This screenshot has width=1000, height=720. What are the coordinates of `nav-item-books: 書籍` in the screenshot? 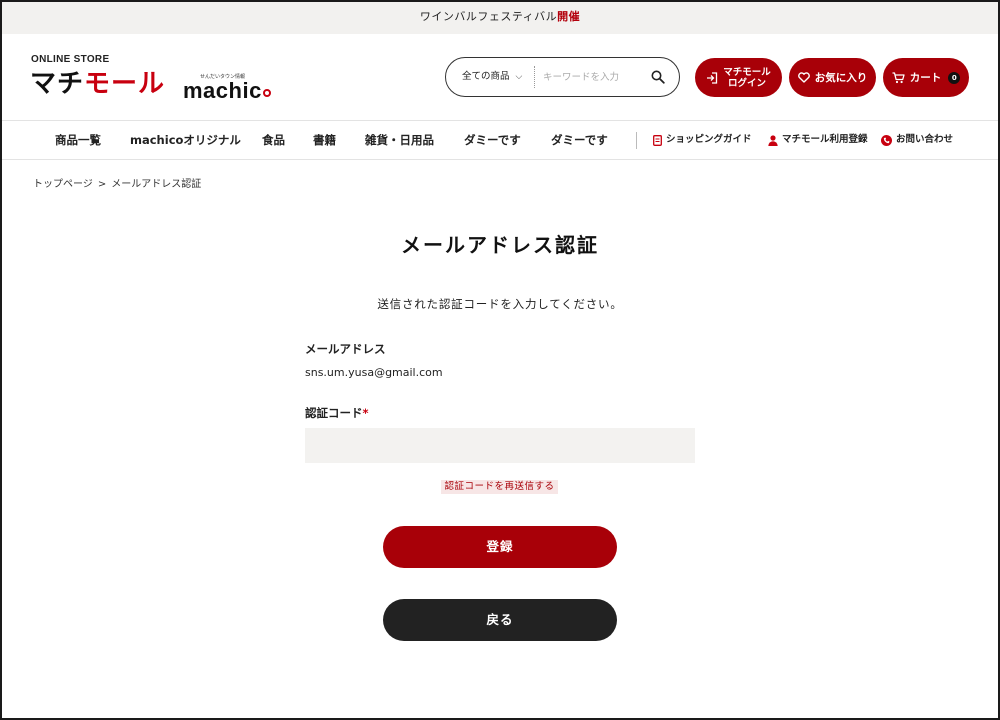 It's located at (324, 140).